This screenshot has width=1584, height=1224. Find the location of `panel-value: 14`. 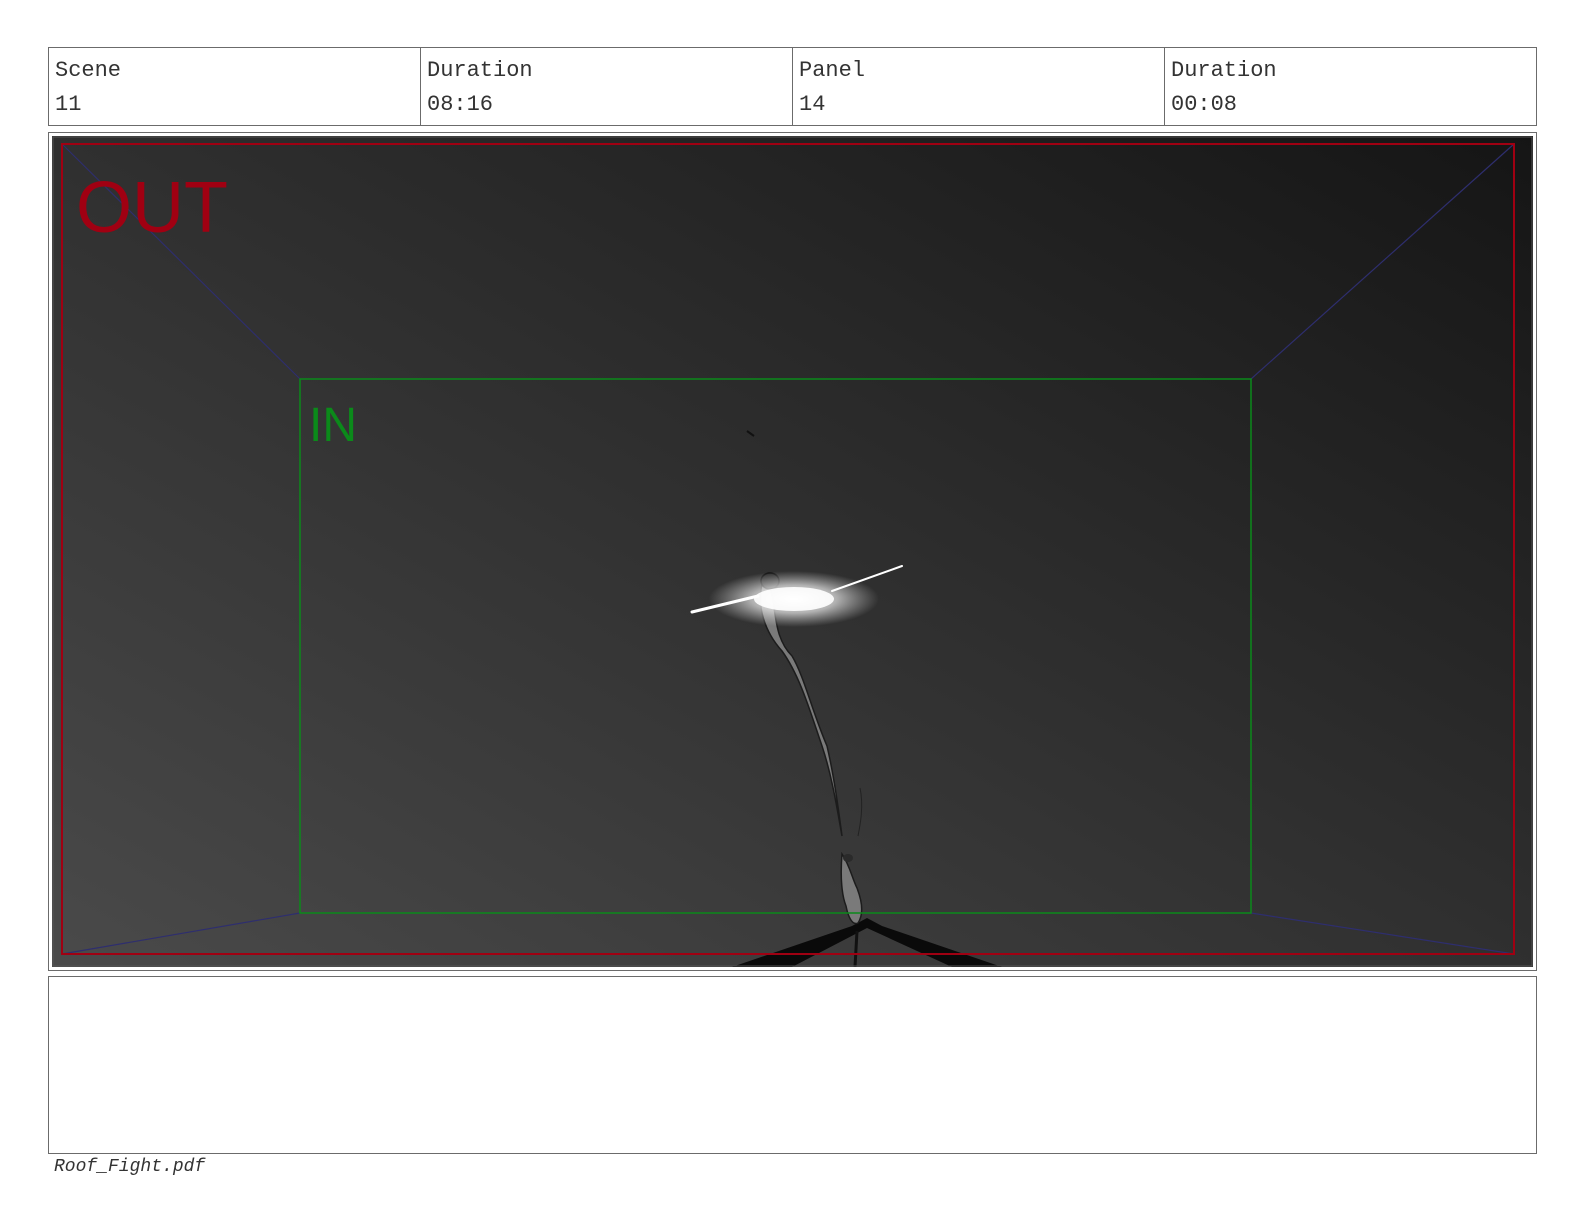

panel-value: 14 is located at coordinates (812, 104).